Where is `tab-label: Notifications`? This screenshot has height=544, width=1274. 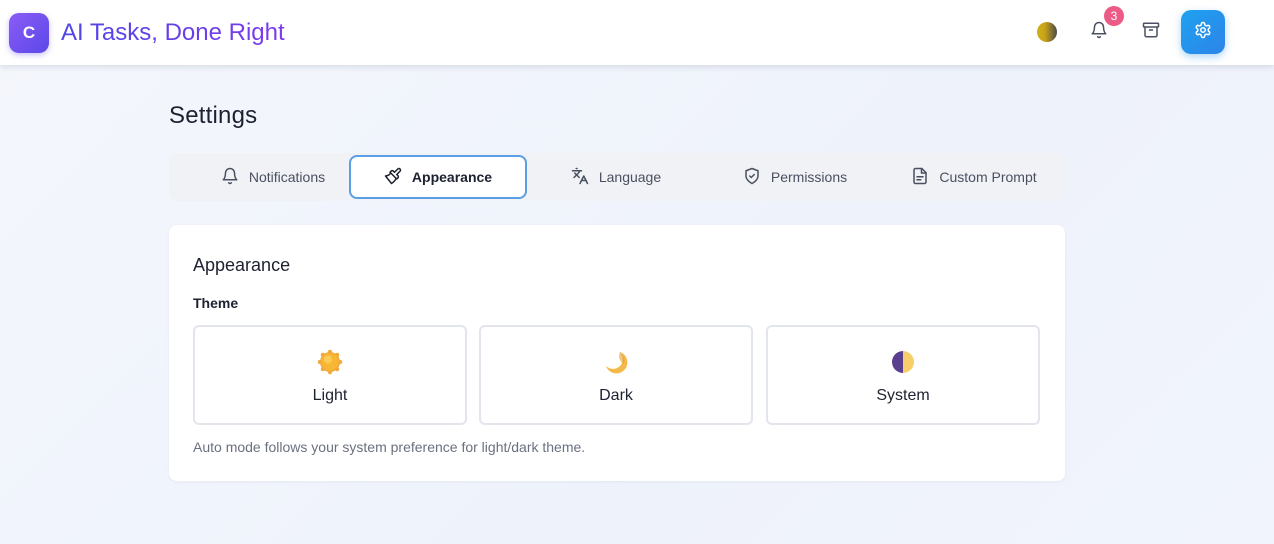
tab-label: Notifications is located at coordinates (287, 177).